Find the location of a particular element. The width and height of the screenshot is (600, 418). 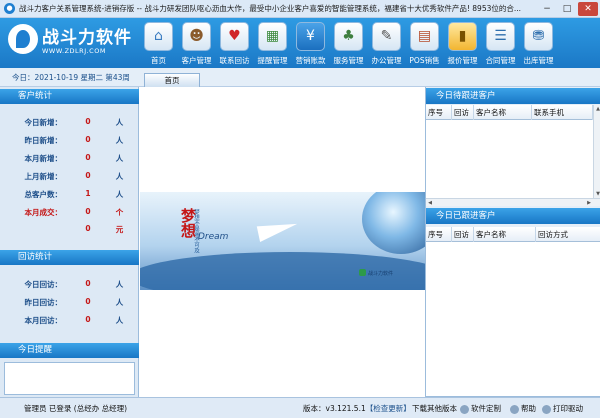

toolbar-pos: ▤ POS销售 is located at coordinates (424, 43).